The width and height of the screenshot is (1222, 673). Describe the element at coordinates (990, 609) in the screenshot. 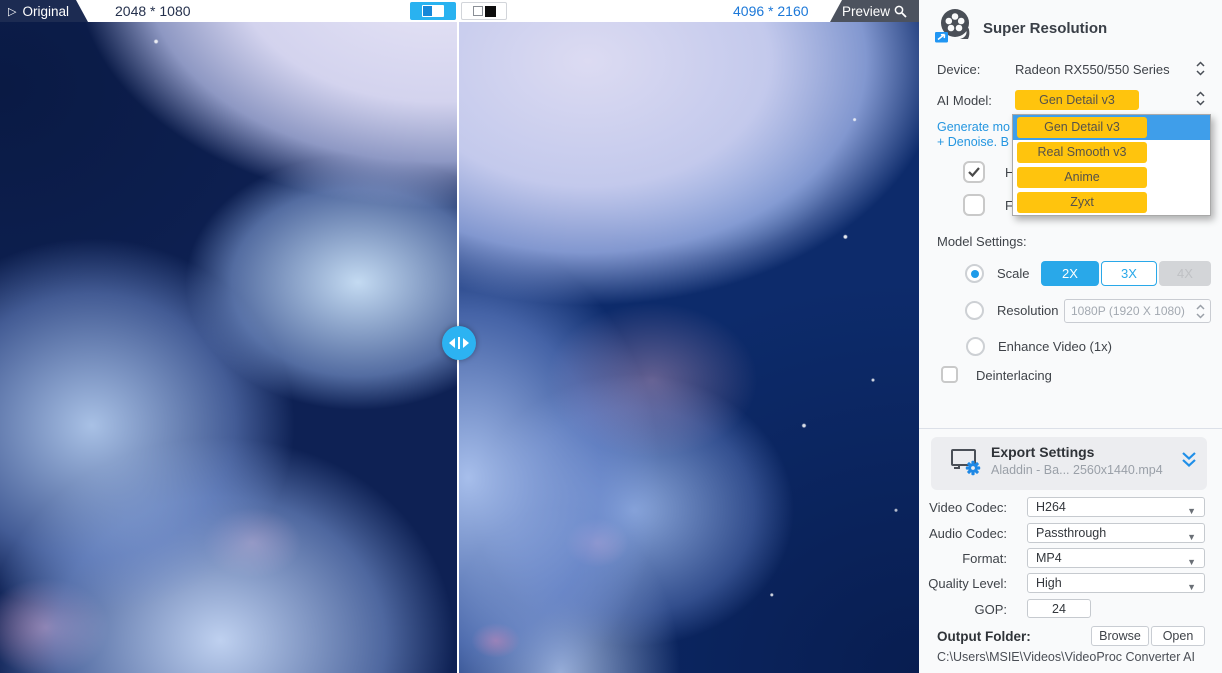

I see `gop-label: GOP:` at that location.